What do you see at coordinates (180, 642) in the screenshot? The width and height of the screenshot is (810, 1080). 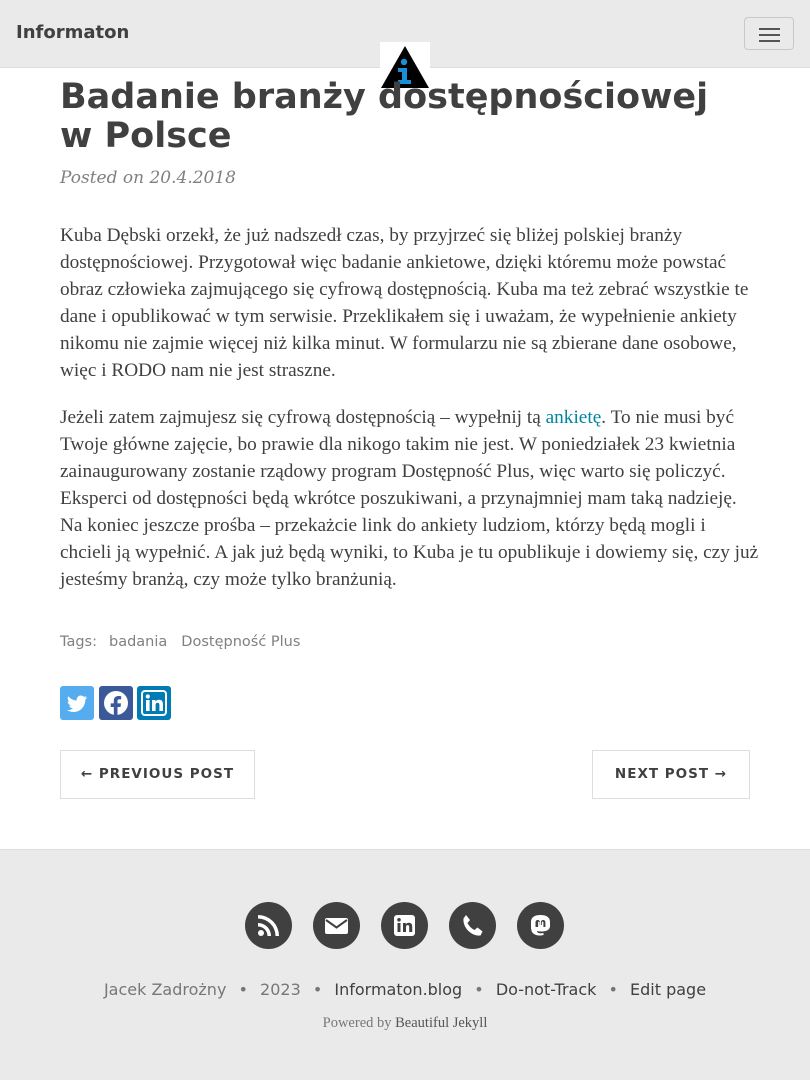 I see `post-tags: Tags: badania Dostępność Plus` at bounding box center [180, 642].